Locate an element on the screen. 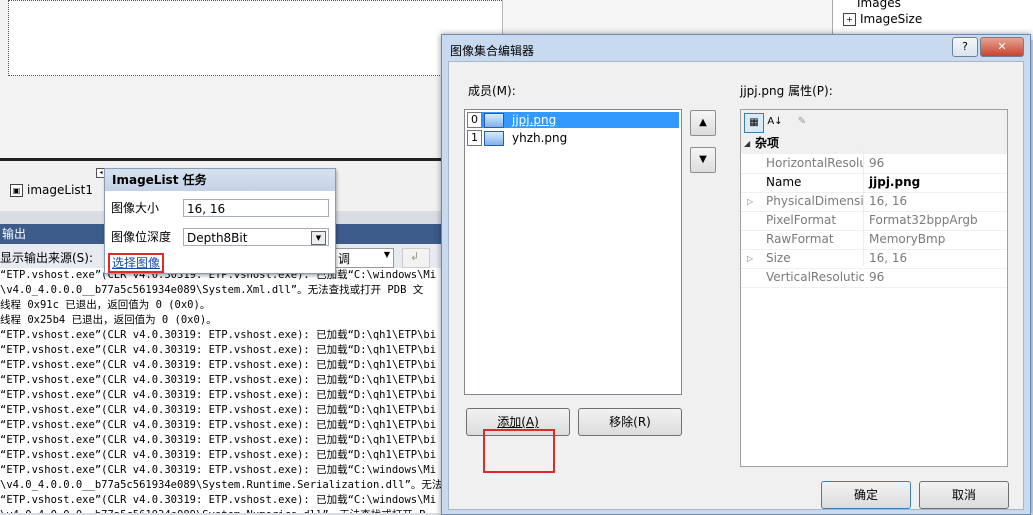  members-label: 成员(M): is located at coordinates (492, 91).